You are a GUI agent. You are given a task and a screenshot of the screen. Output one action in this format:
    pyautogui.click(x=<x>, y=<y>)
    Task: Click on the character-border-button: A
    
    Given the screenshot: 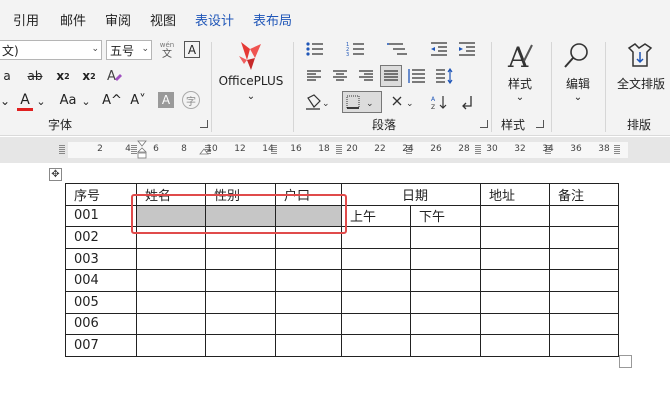 What is the action you would take?
    pyautogui.click(x=192, y=49)
    